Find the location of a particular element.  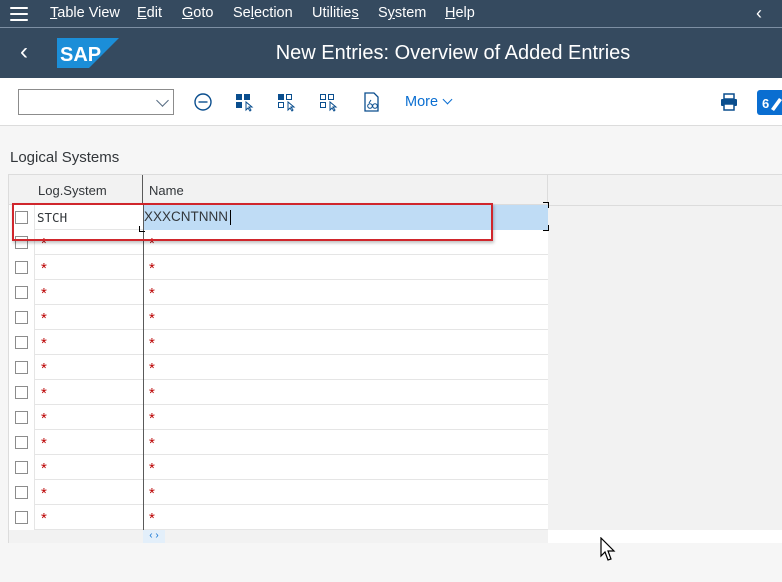

menu-goto: Goto is located at coordinates (197, 13).